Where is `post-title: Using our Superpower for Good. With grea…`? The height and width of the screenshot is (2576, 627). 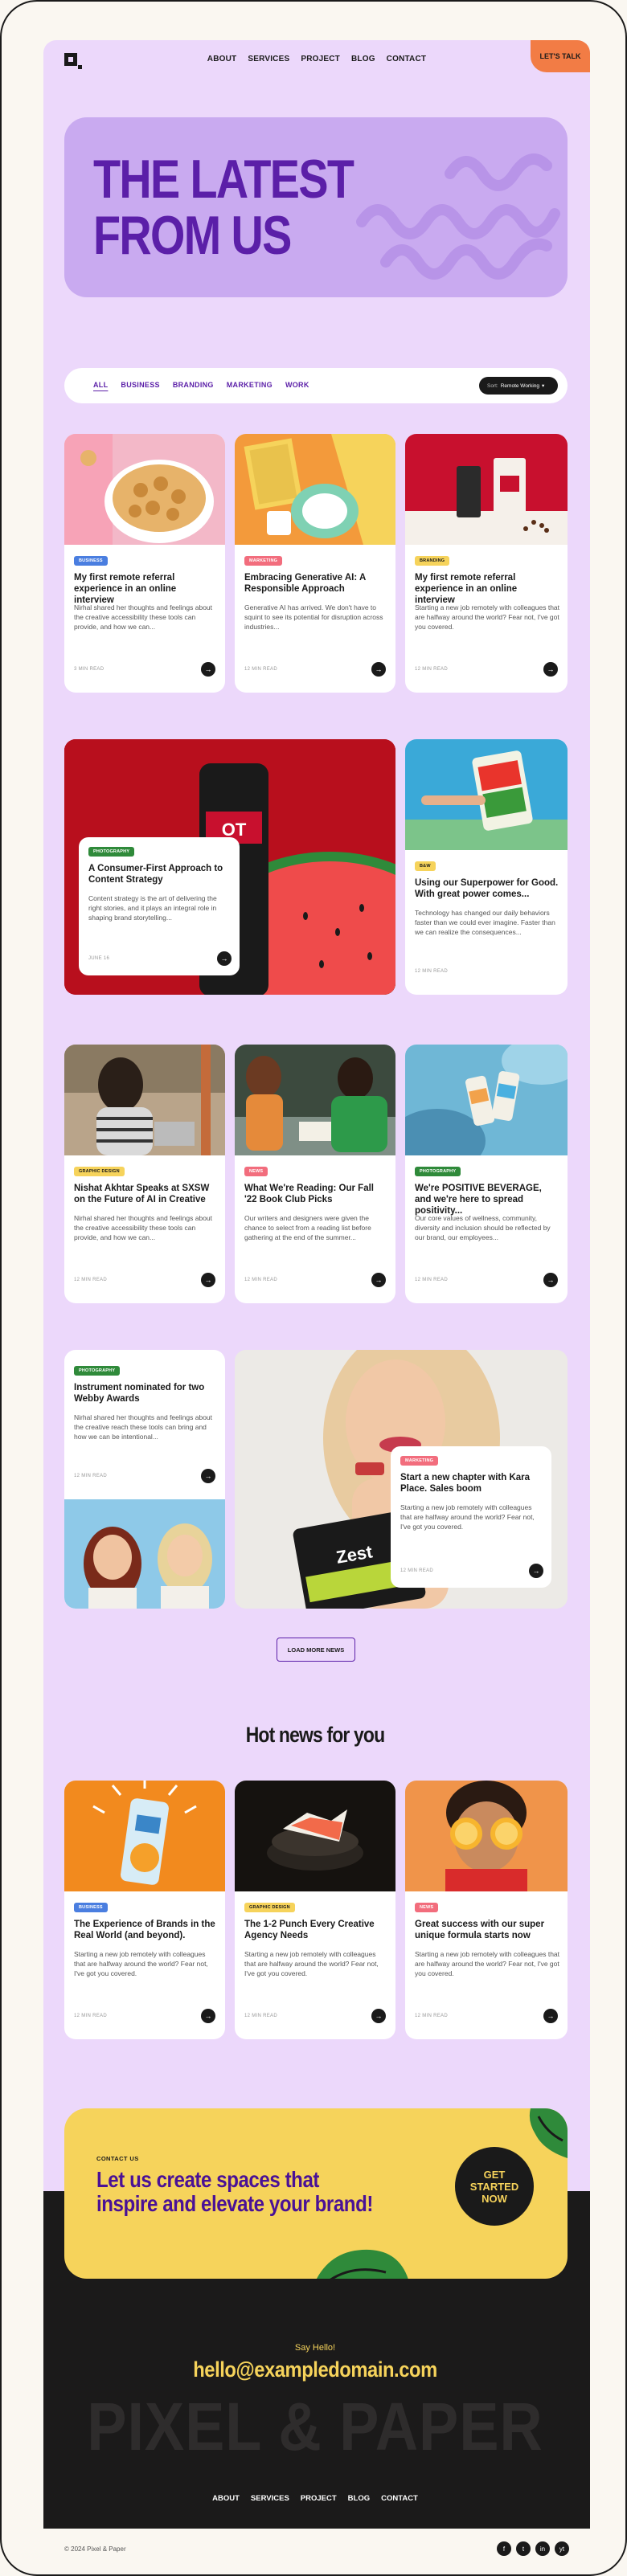
post-title: Using our Superpower for Good. With grea… is located at coordinates (487, 888).